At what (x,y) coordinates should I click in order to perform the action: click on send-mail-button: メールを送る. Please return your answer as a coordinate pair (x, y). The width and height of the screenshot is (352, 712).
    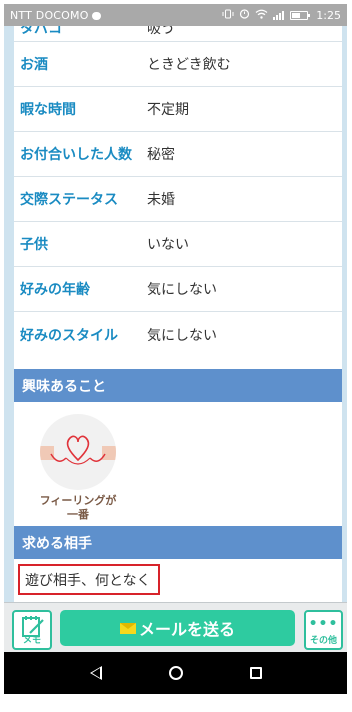
    Looking at the image, I should click on (177, 628).